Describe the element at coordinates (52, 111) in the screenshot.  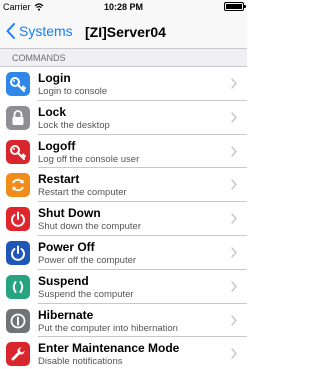
I see `command-title: Lock` at that location.